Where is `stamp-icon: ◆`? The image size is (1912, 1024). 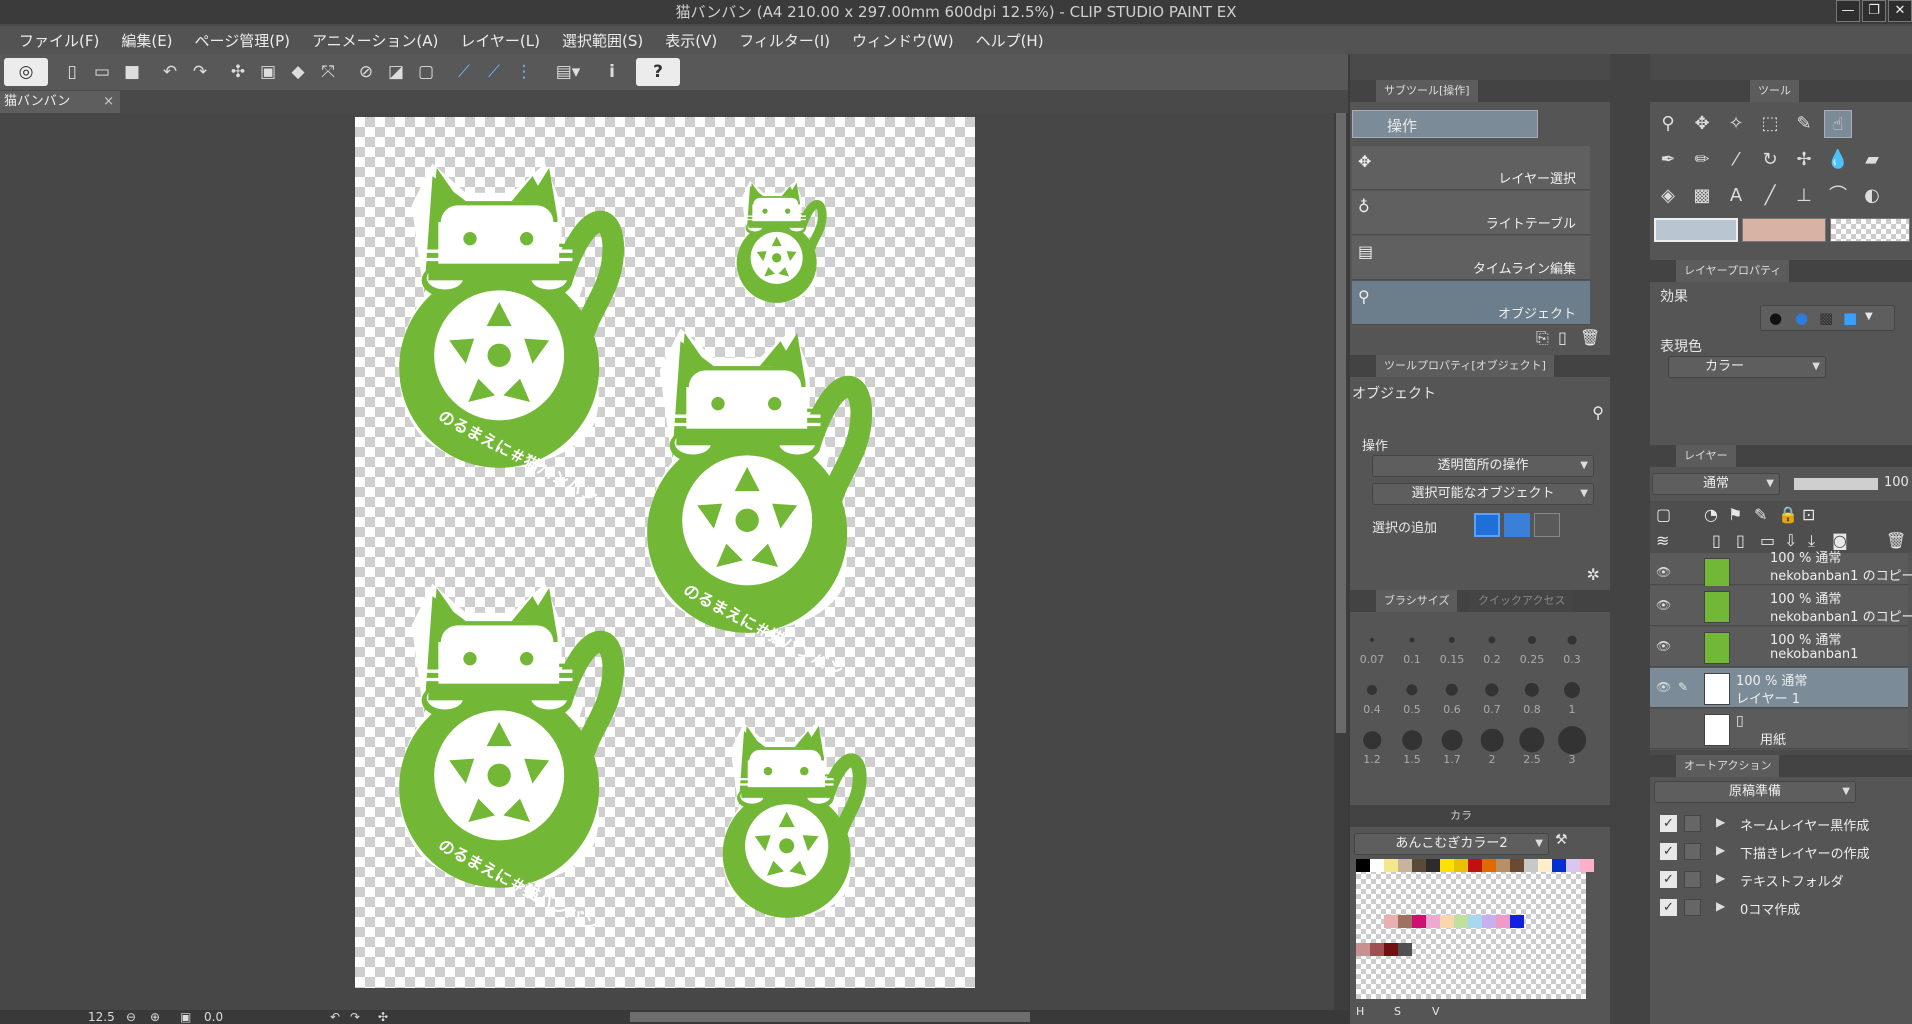
stamp-icon: ◆ is located at coordinates (298, 72).